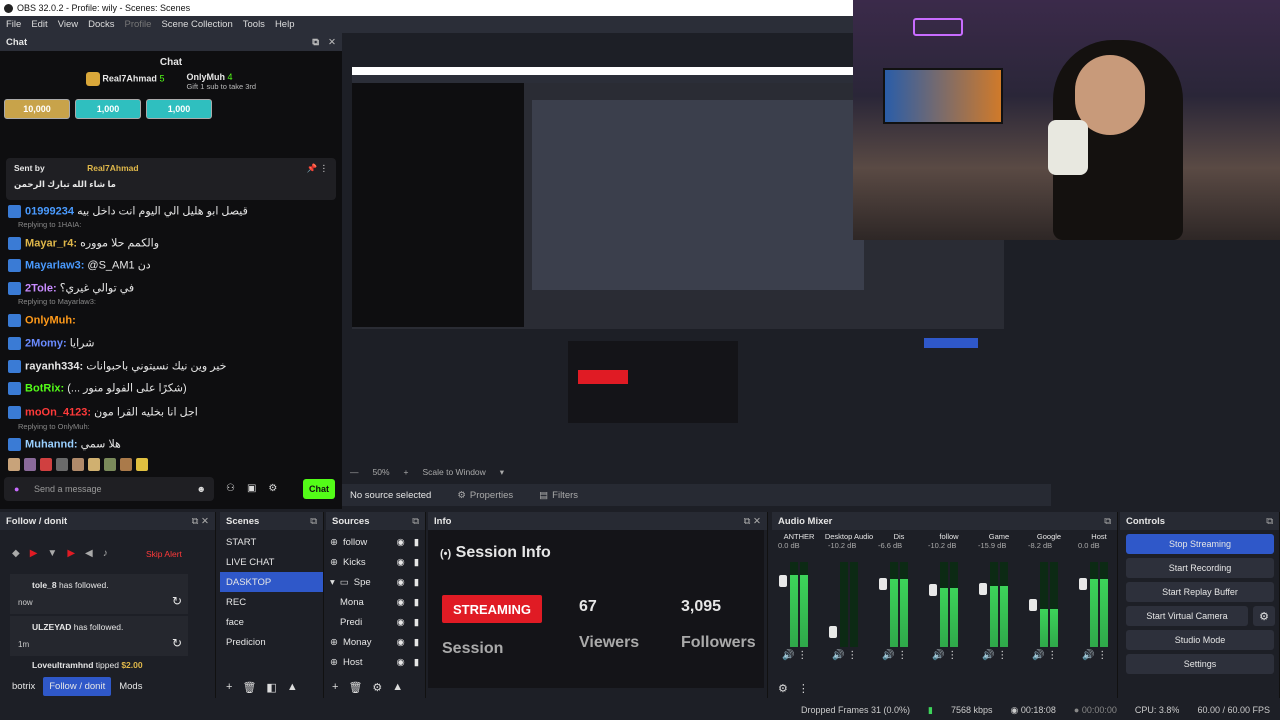 This screenshot has width=1280, height=720. I want to click on scene-item-face: face, so click(271, 622).